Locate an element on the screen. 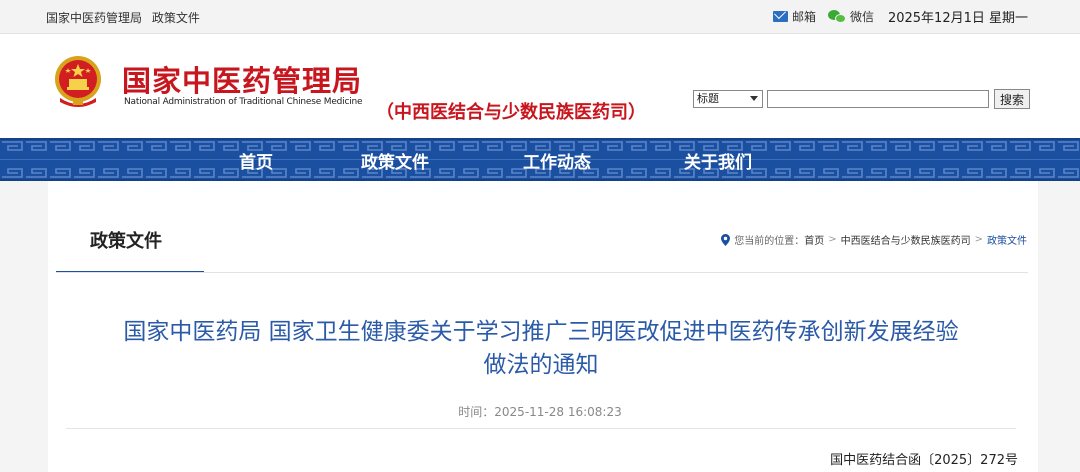 The height and width of the screenshot is (472, 1080). article-time: 时间：2025-11-28 16:08:23 is located at coordinates (540, 411).